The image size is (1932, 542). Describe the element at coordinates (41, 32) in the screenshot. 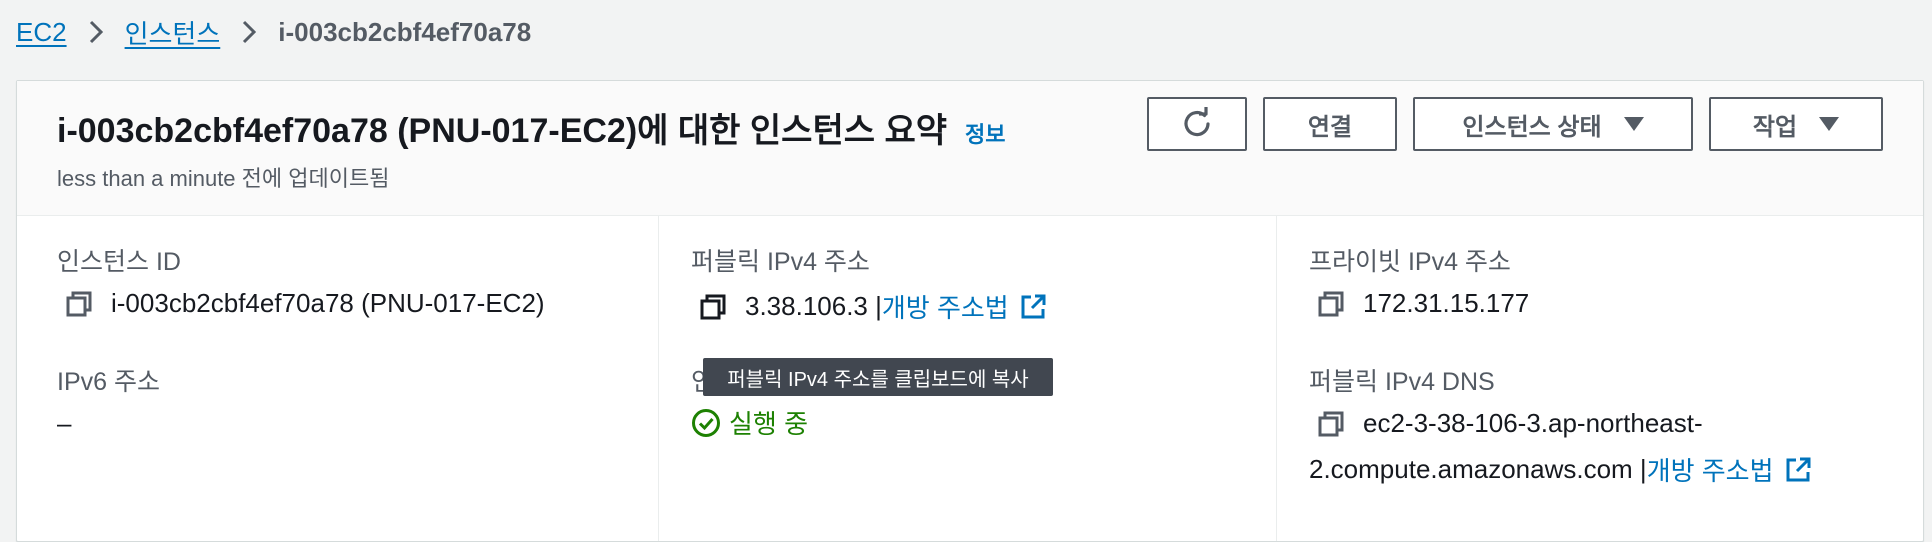

I see `breadcrumb-ec2: EC2` at that location.